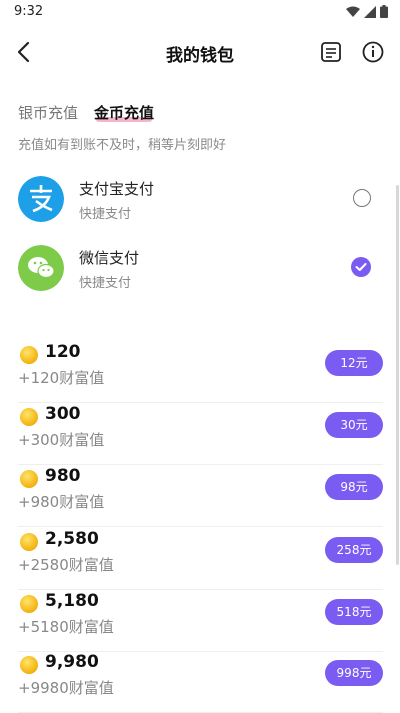  What do you see at coordinates (66, 565) in the screenshot?
I see `wealth-bonus: +2580财富值` at bounding box center [66, 565].